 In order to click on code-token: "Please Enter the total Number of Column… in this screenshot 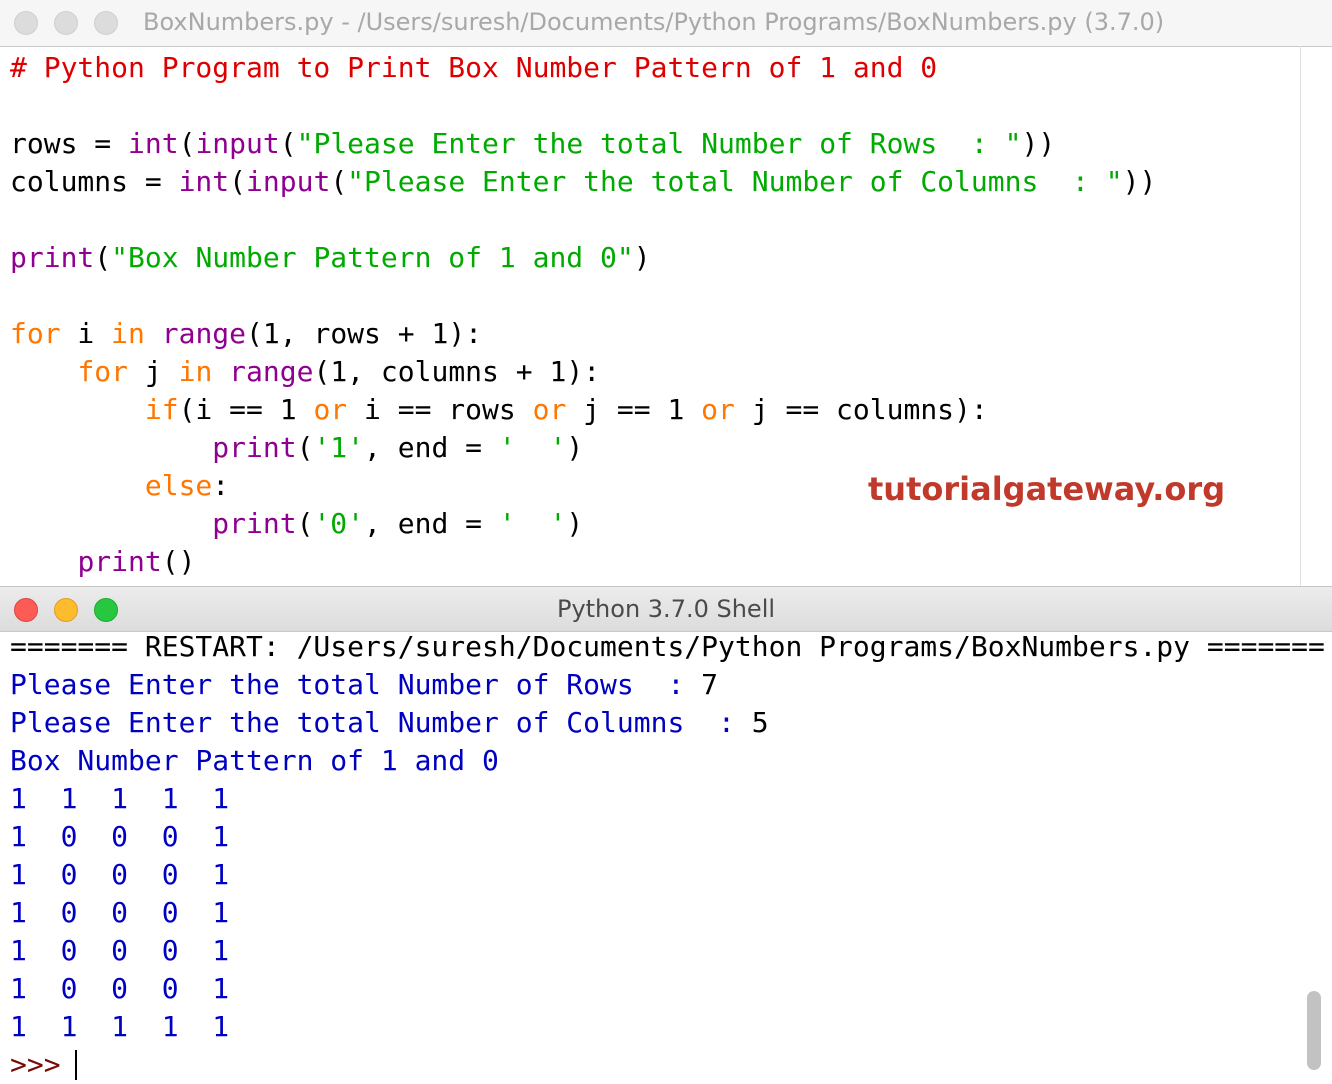, I will do `click(735, 181)`.